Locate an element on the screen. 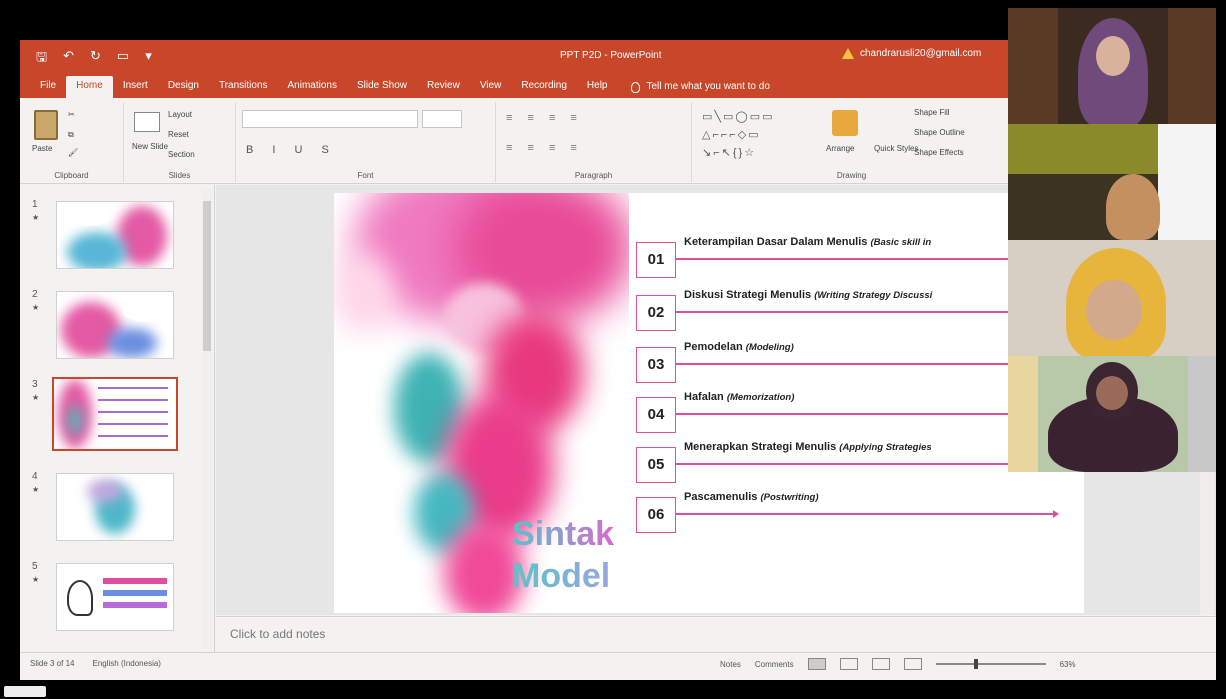 This screenshot has height=699, width=1226. copy-icon: ⧉ is located at coordinates (71, 135).